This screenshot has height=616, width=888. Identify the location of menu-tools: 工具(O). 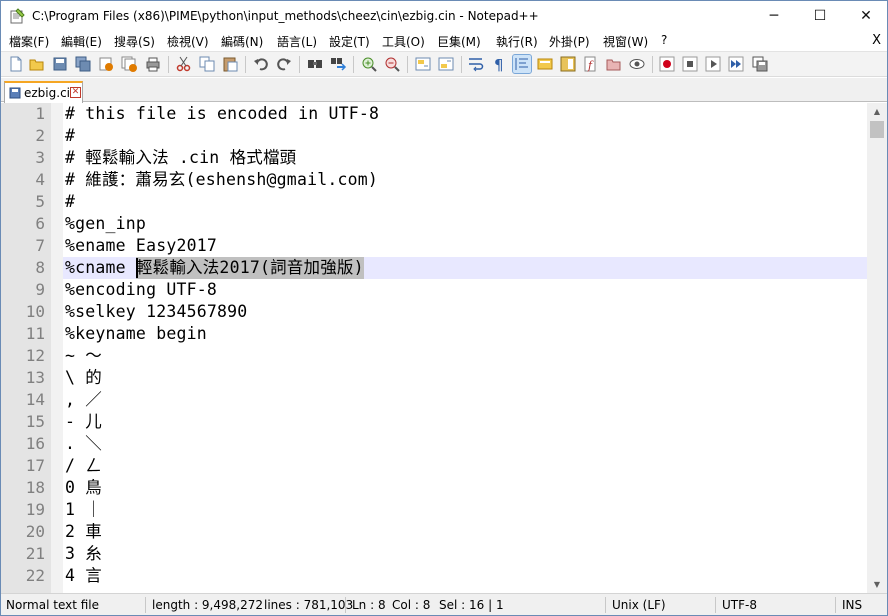
(403, 41).